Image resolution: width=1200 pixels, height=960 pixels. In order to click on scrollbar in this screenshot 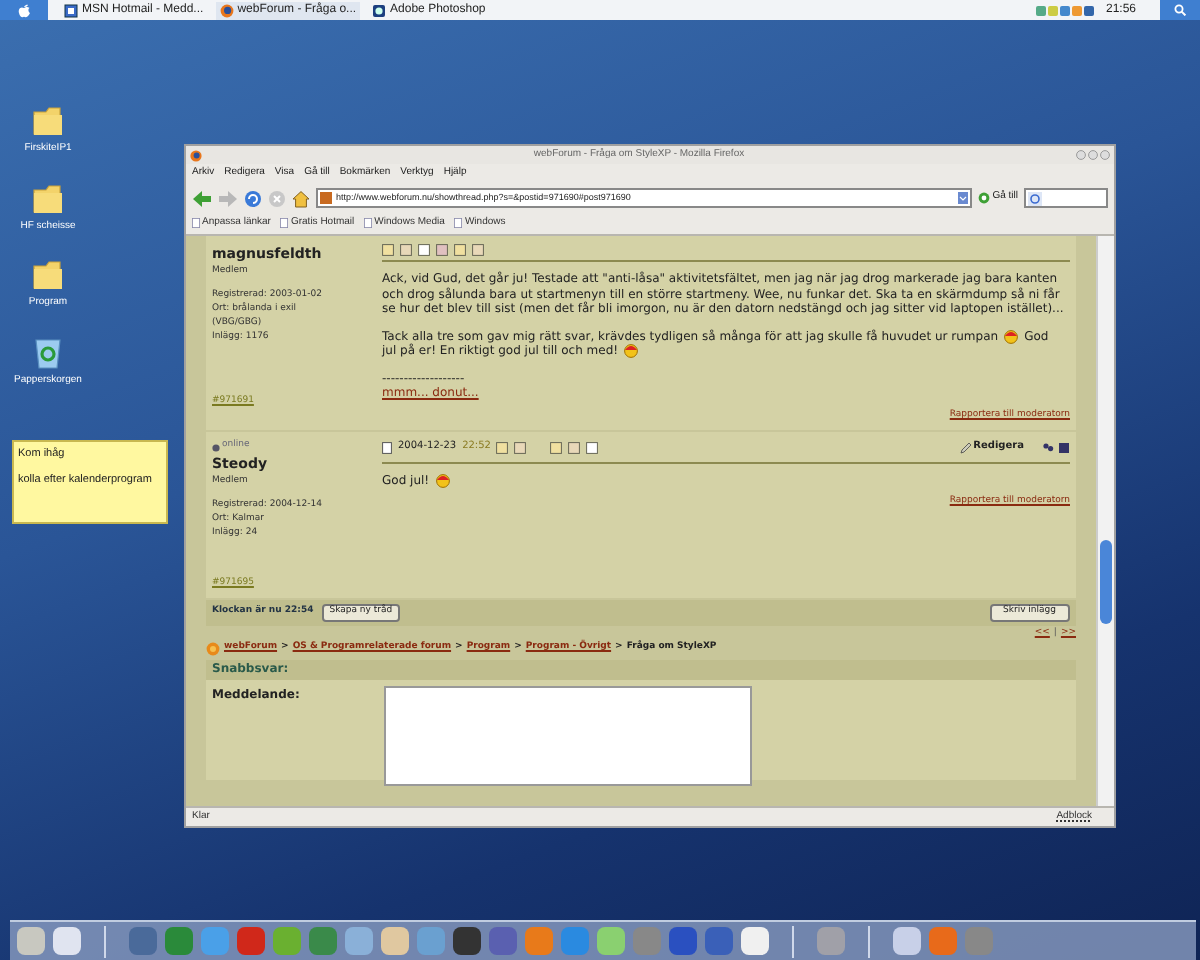, I will do `click(1105, 521)`.